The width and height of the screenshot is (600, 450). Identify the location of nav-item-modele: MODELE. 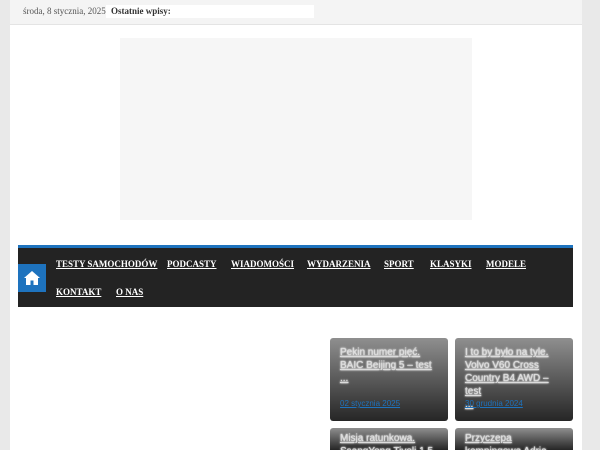
(506, 264).